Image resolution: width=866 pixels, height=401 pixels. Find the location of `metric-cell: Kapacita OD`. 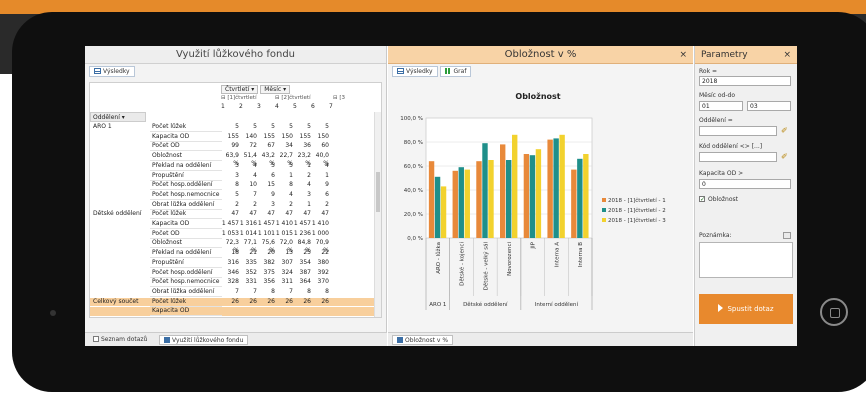

metric-cell: Kapacita OD is located at coordinates (186, 137).